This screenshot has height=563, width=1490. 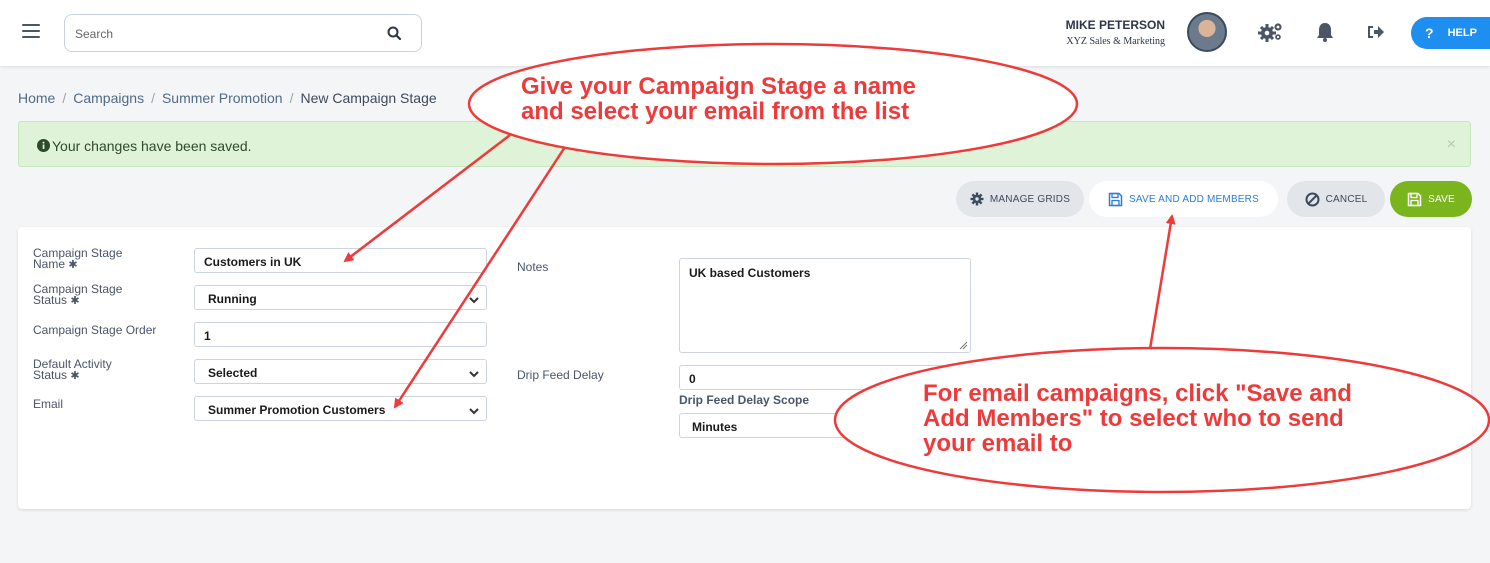 I want to click on callout-arrow-to-email, so click(x=480, y=277).